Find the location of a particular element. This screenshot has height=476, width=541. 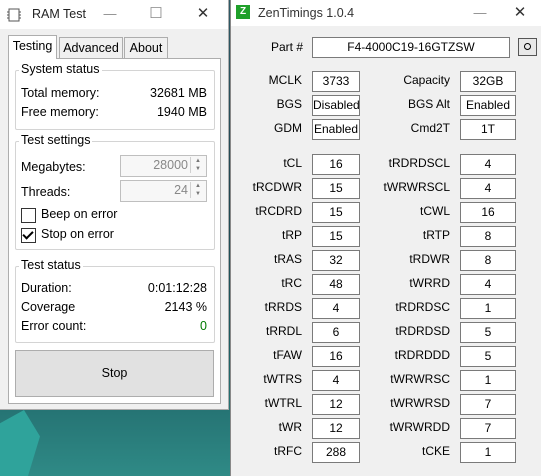

timing-label: tRAS is located at coordinates (287, 259).